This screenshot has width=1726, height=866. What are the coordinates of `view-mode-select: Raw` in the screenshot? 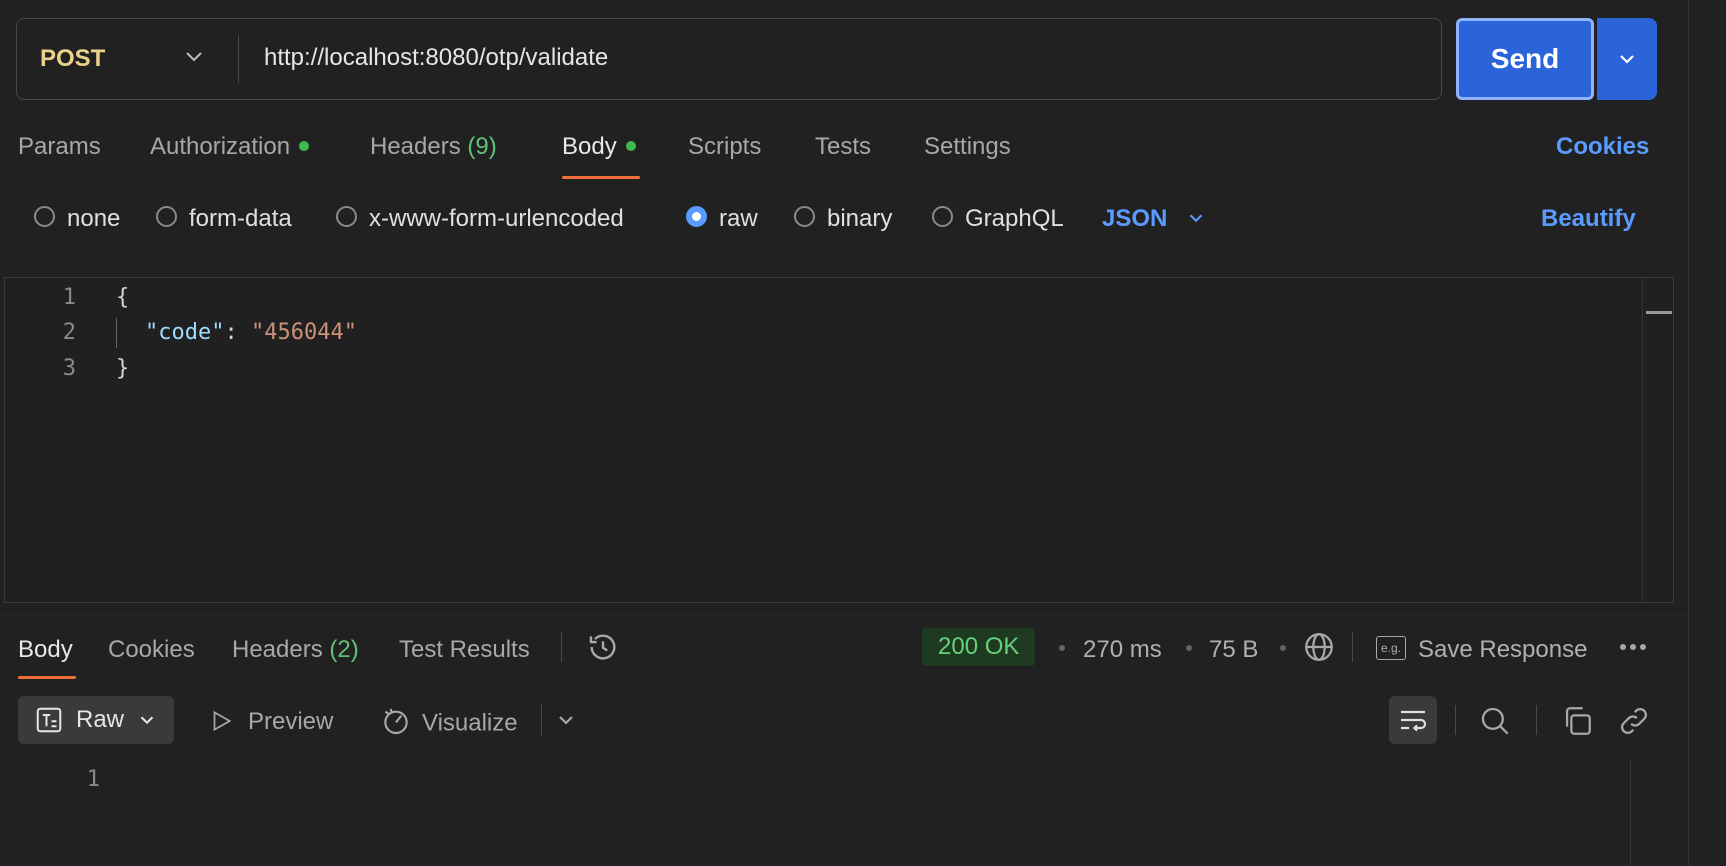 It's located at (96, 720).